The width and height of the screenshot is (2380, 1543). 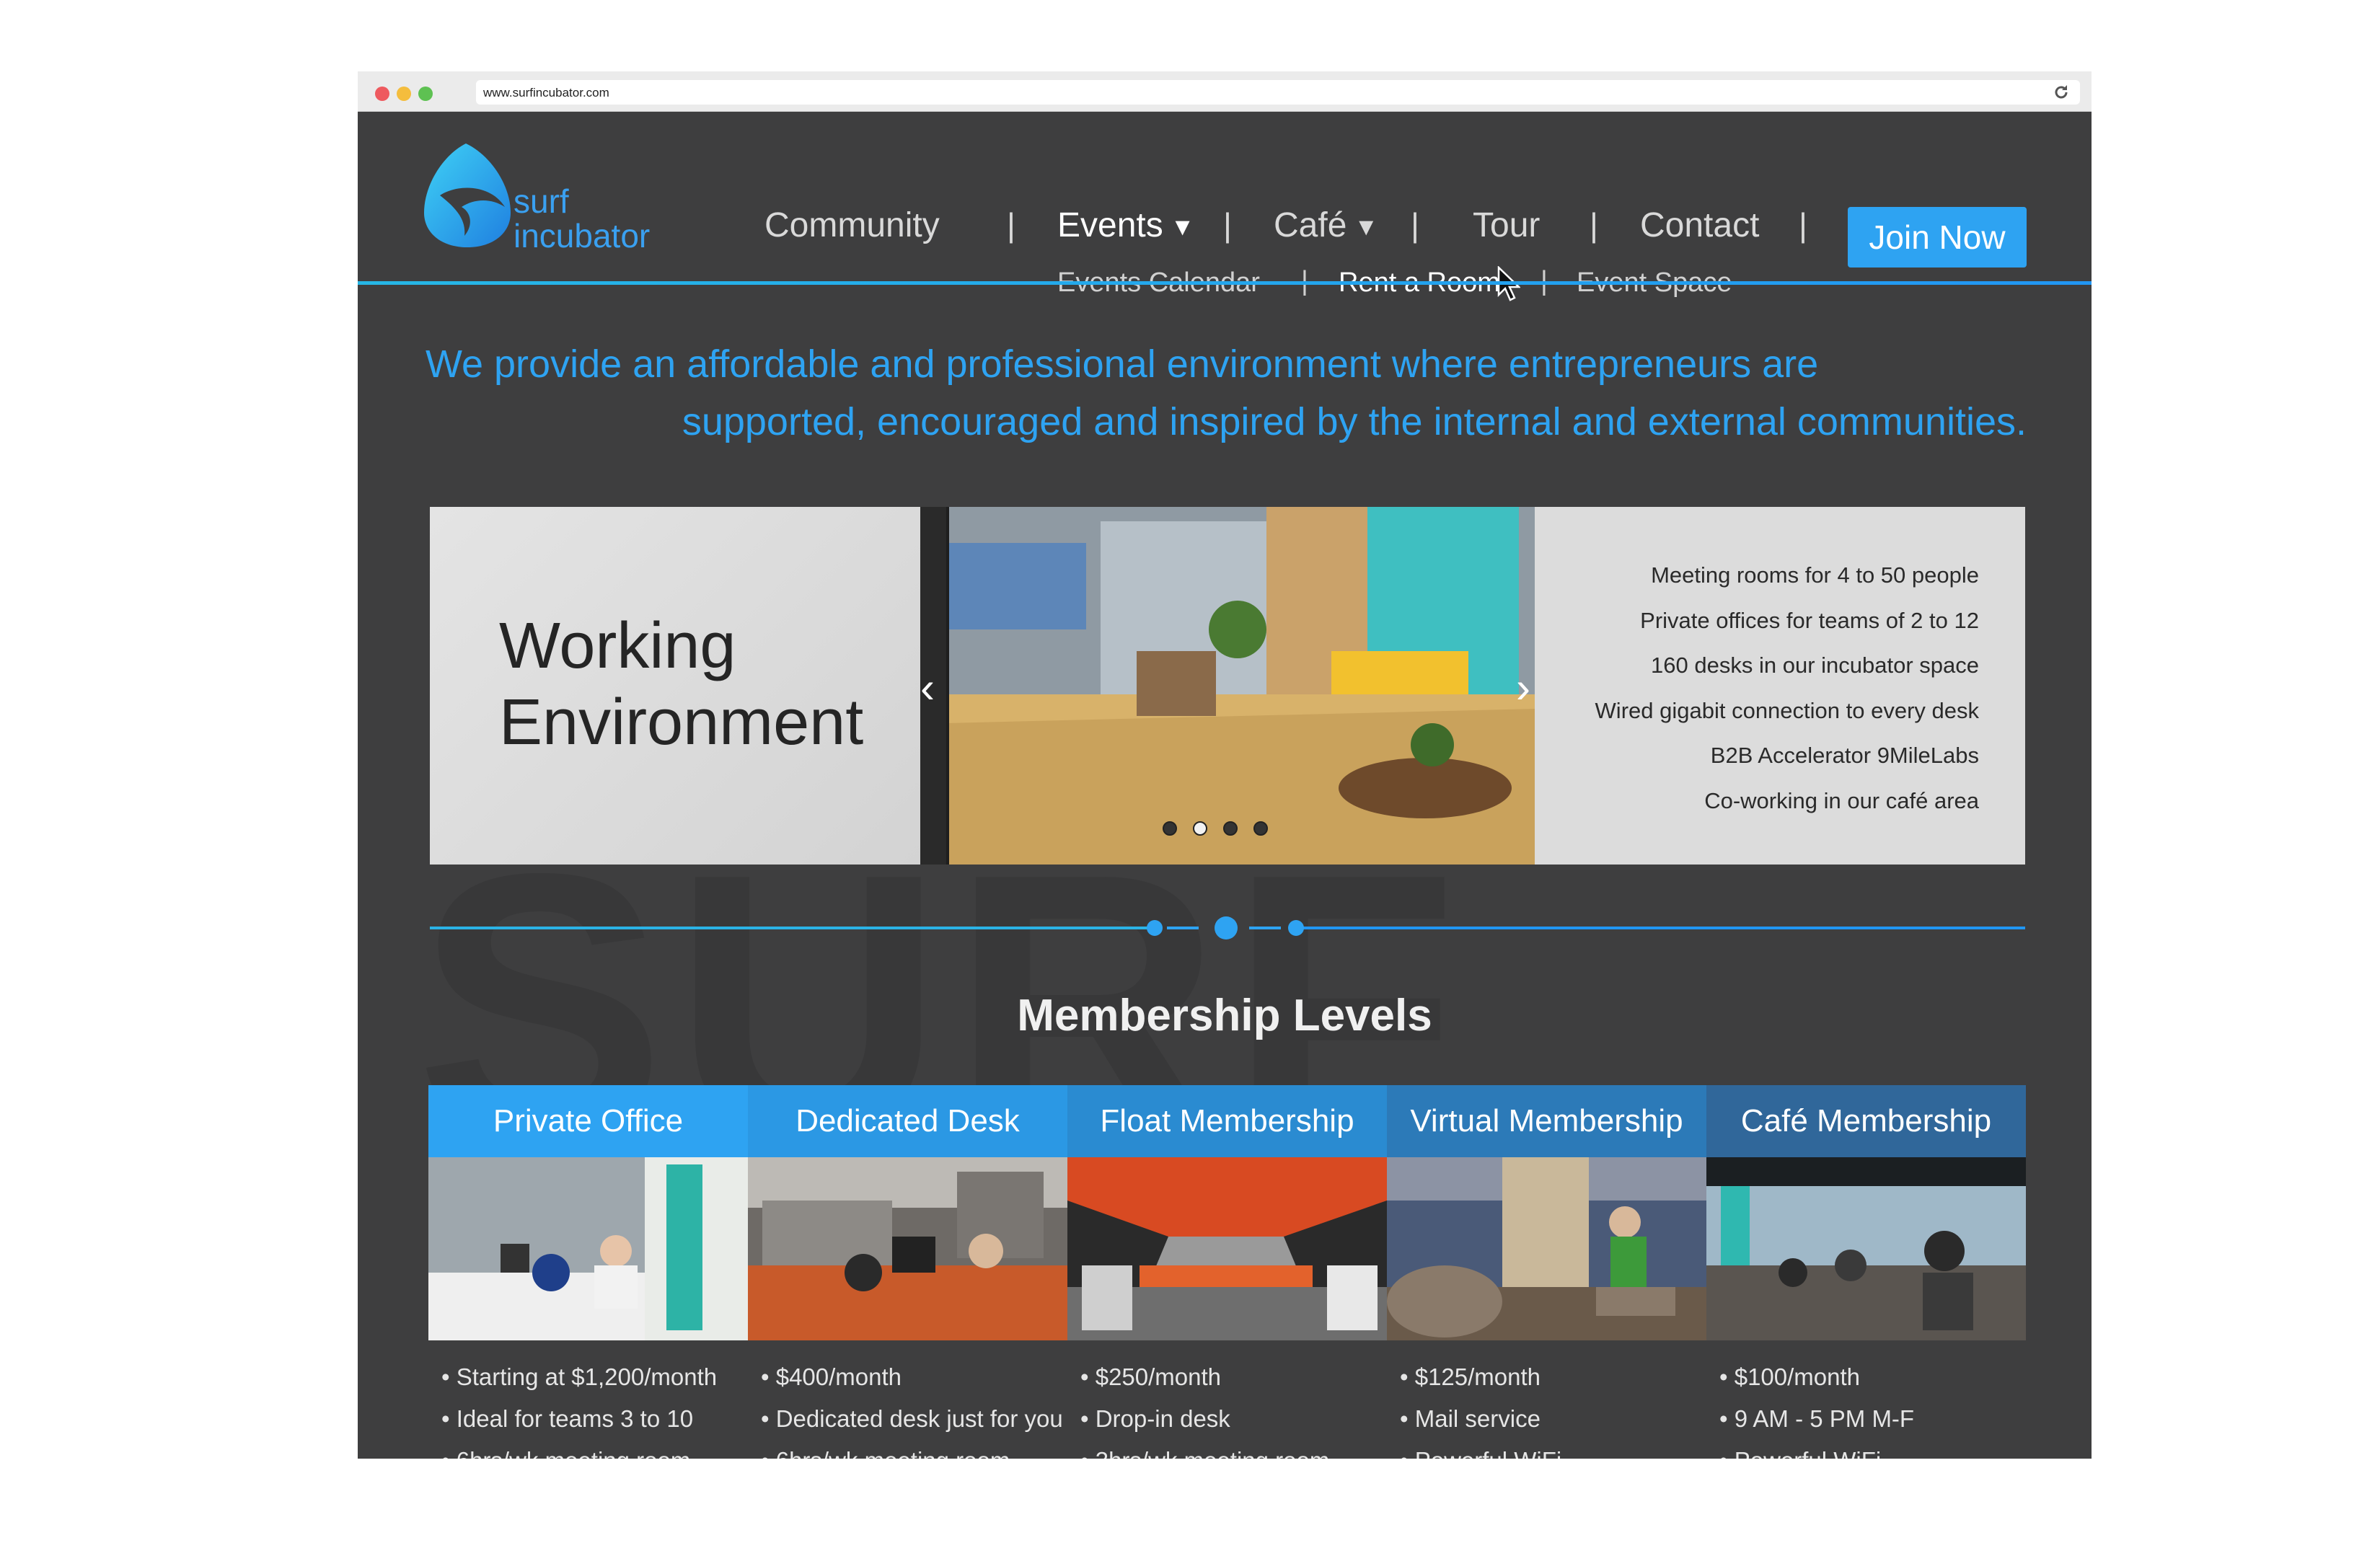 I want to click on browser-chrome: www.surfincubator.com, so click(x=1225, y=91).